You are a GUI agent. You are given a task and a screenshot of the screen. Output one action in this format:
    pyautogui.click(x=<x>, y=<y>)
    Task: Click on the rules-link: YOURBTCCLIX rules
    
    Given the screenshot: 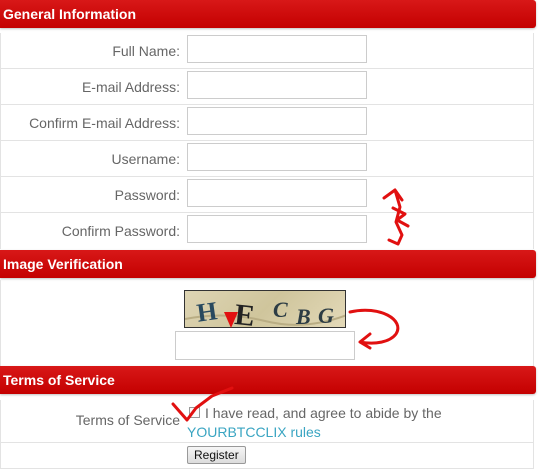 What is the action you would take?
    pyautogui.click(x=254, y=432)
    